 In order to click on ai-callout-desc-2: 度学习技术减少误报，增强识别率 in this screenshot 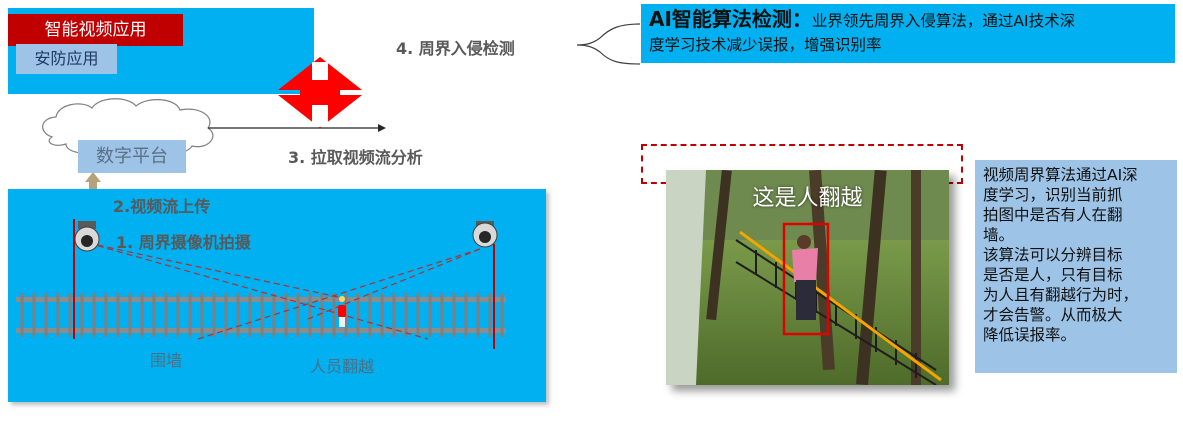, I will do `click(765, 45)`.